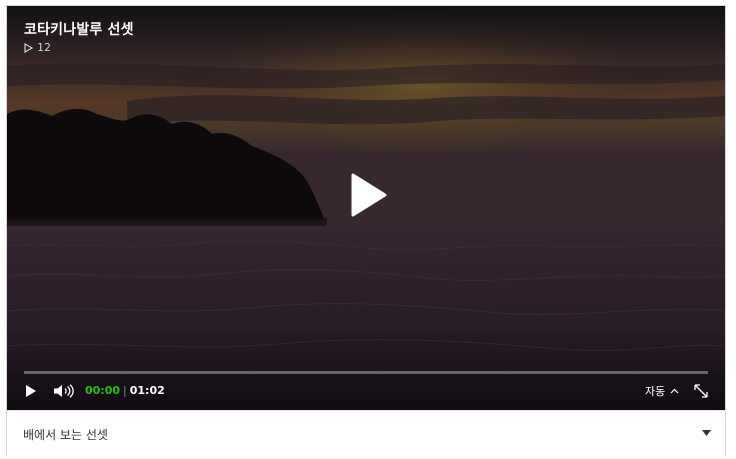 This screenshot has width=736, height=459. I want to click on duration: 01:02, so click(147, 390).